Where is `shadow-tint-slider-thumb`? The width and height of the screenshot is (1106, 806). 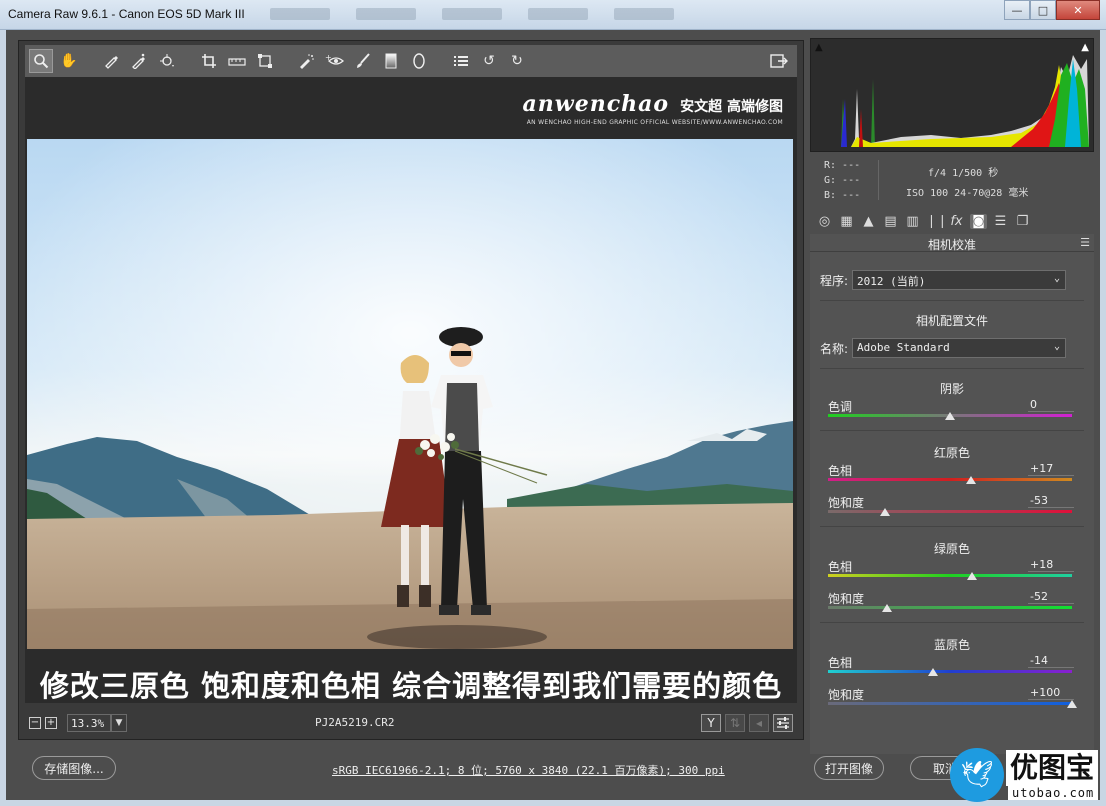
shadow-tint-slider-thumb is located at coordinates (950, 416).